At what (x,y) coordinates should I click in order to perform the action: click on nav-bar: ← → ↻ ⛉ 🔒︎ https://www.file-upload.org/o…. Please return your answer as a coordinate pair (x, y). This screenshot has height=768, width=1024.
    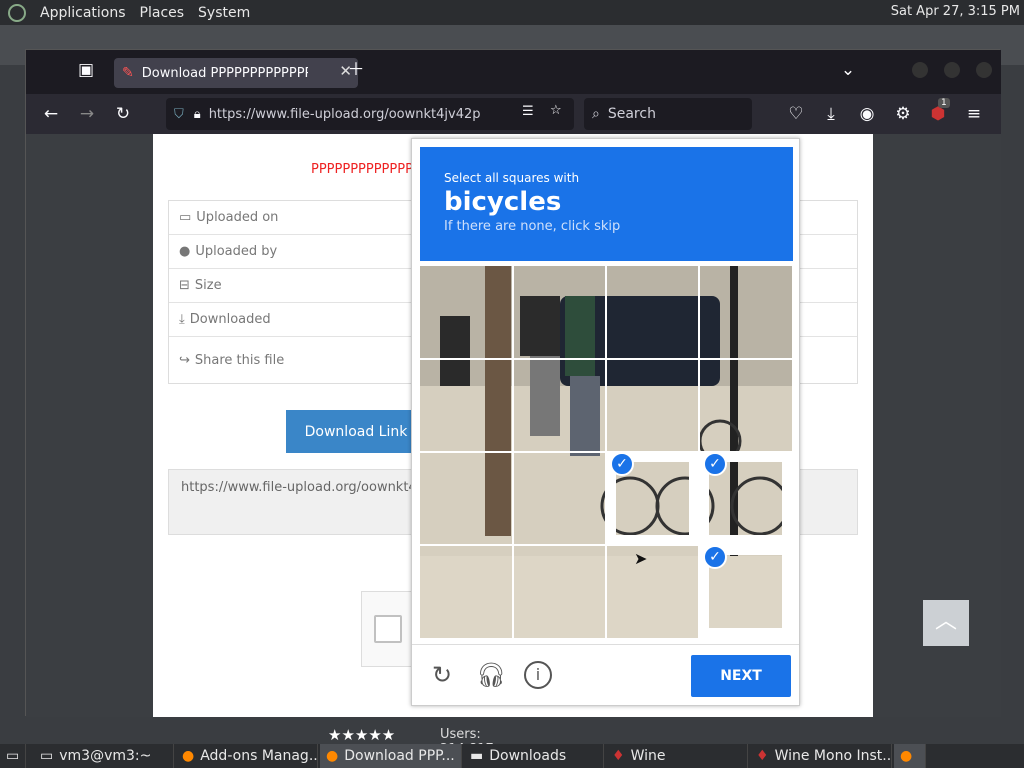
    Looking at the image, I should click on (513, 114).